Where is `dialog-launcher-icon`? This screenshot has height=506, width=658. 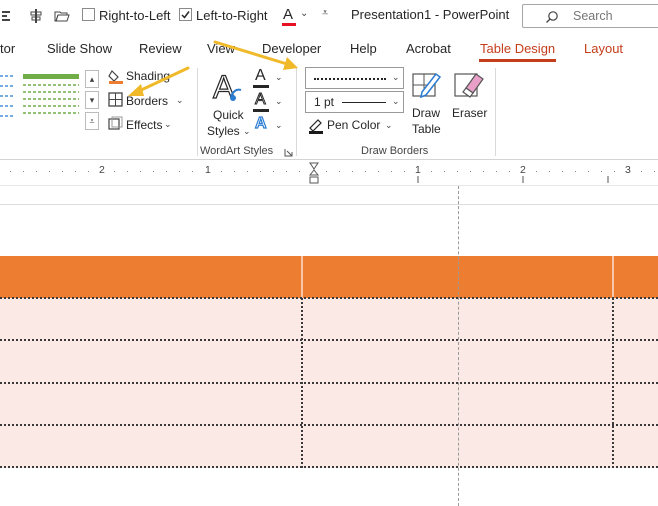 dialog-launcher-icon is located at coordinates (288, 152).